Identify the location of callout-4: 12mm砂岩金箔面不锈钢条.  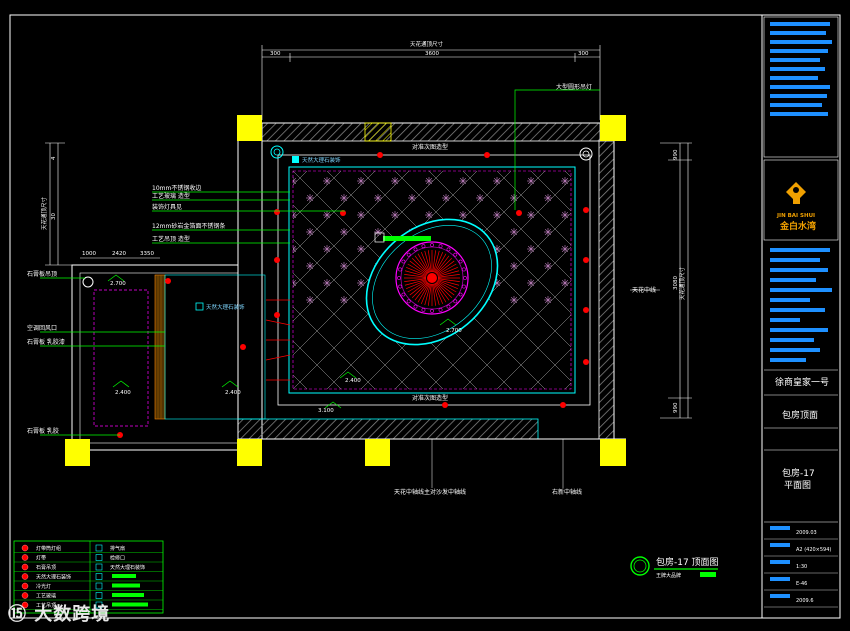
(188, 226).